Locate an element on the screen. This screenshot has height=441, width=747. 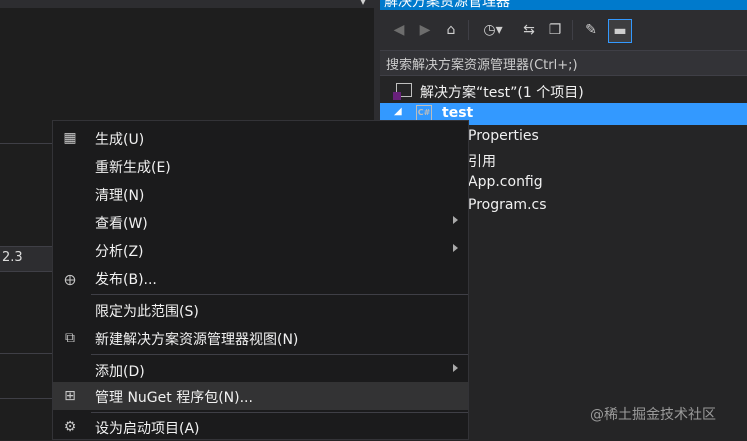
watermark: @稀土掘金技术社区 is located at coordinates (653, 415).